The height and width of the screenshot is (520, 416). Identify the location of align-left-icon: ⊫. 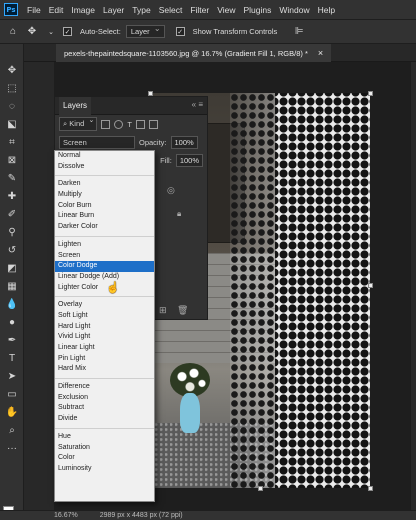
(299, 32).